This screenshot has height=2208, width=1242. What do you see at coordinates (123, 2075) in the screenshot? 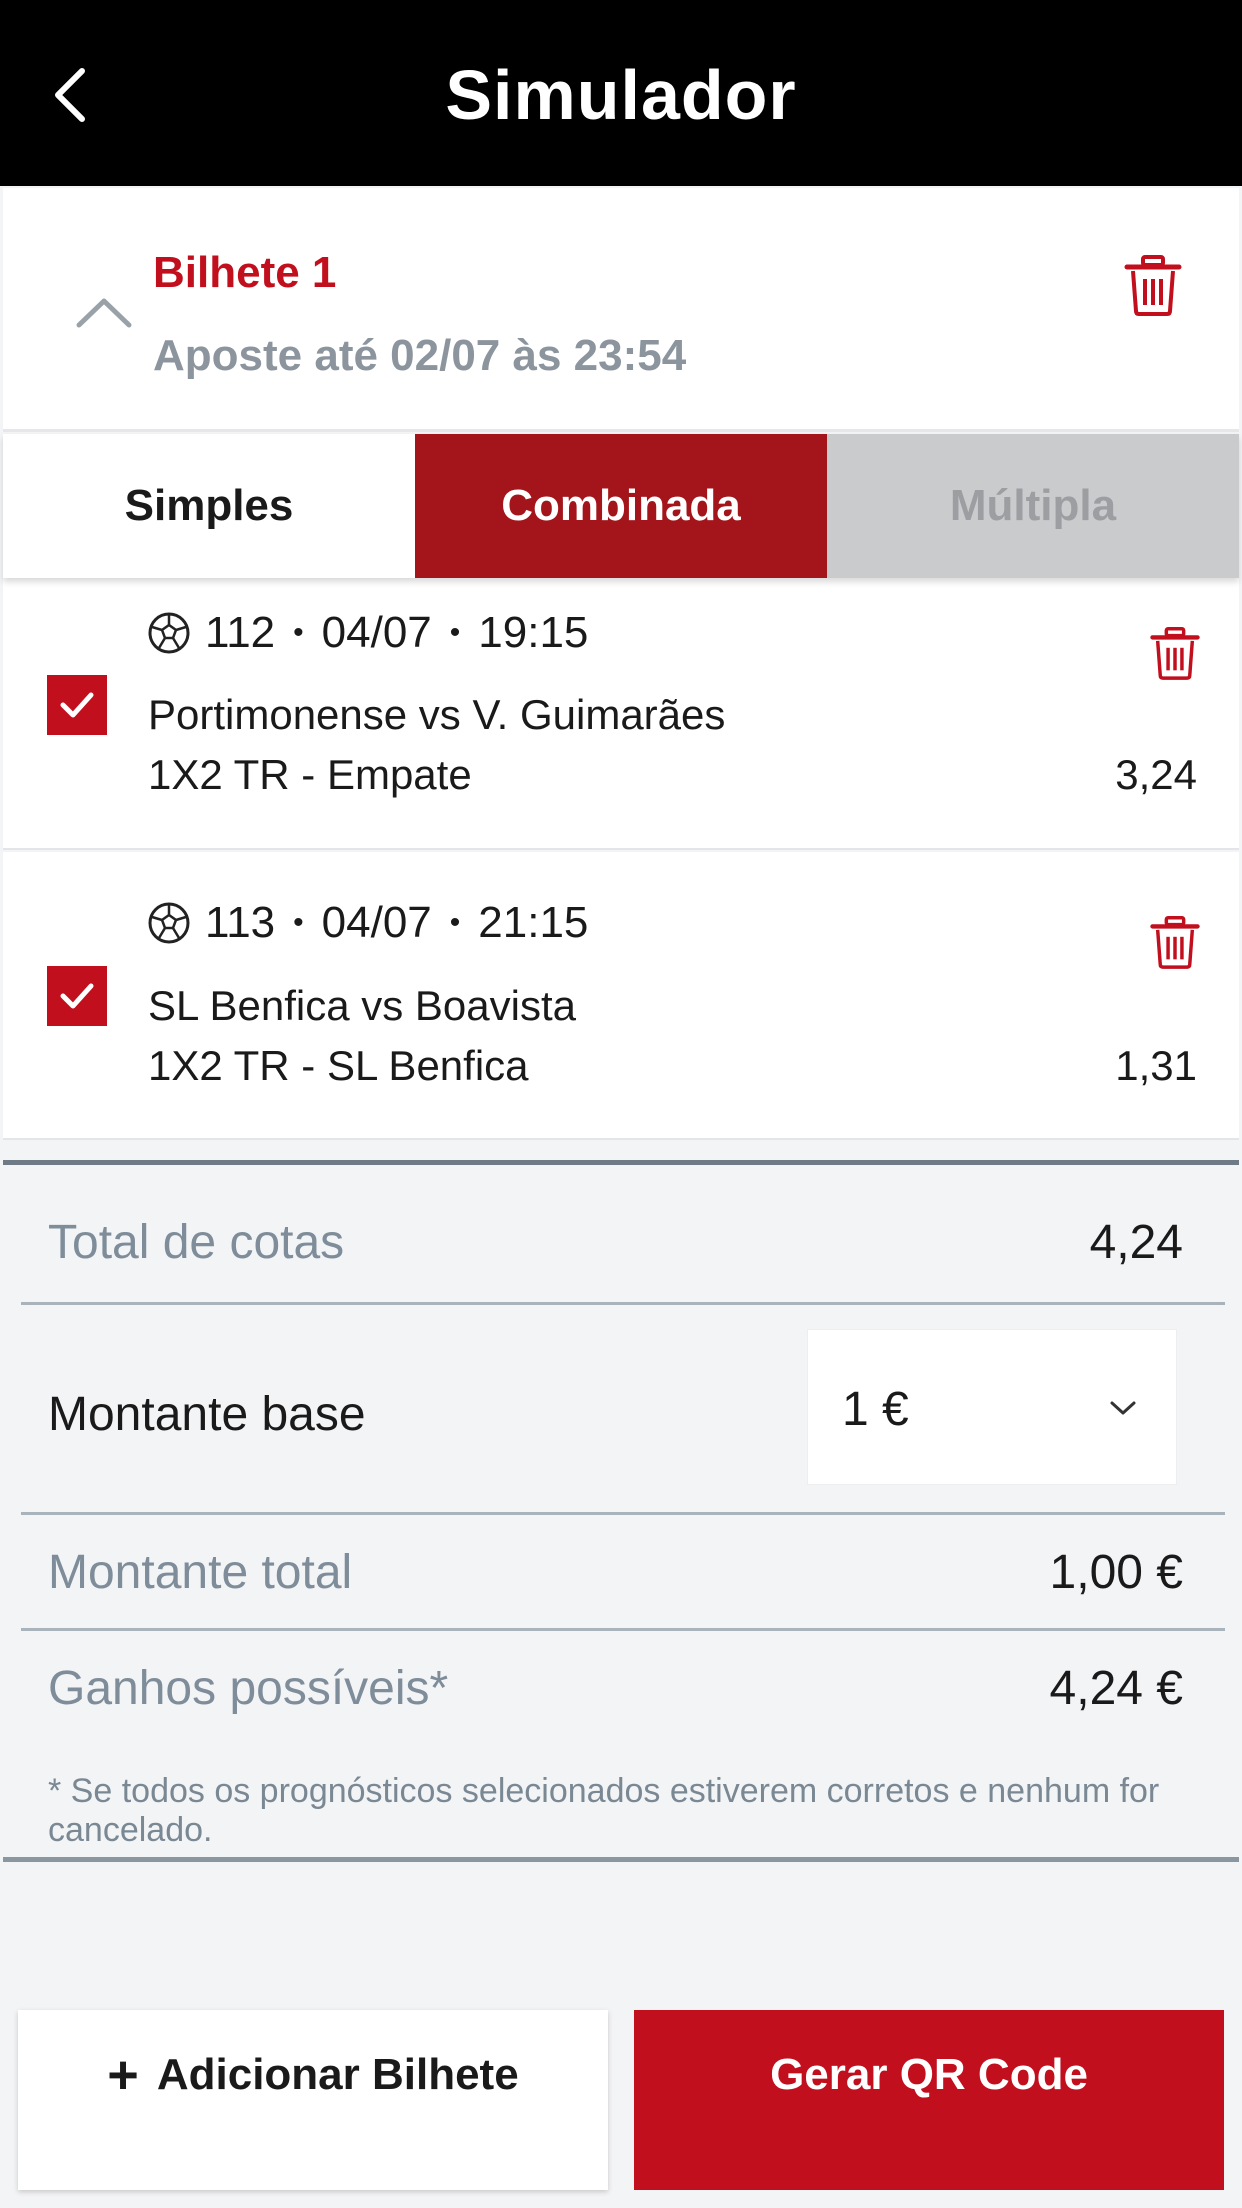
I see `plus-icon: +` at bounding box center [123, 2075].